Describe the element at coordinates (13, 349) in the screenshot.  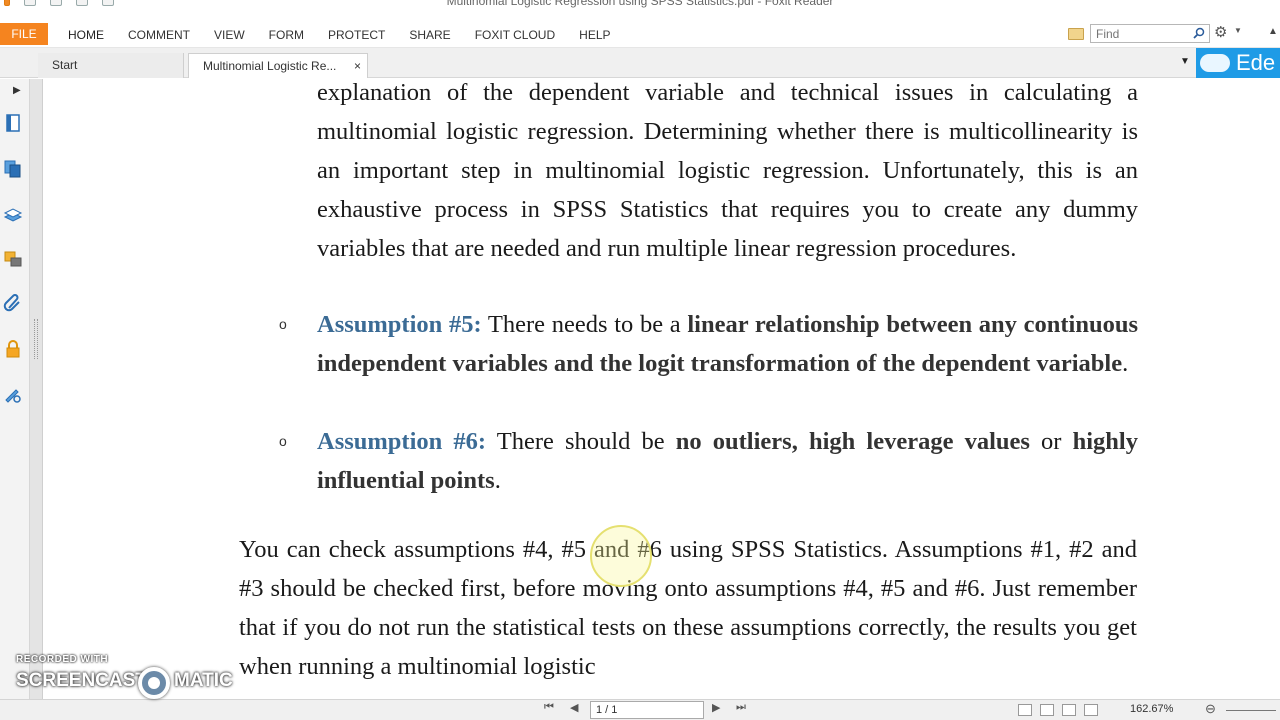
I see `lock-icon` at that location.